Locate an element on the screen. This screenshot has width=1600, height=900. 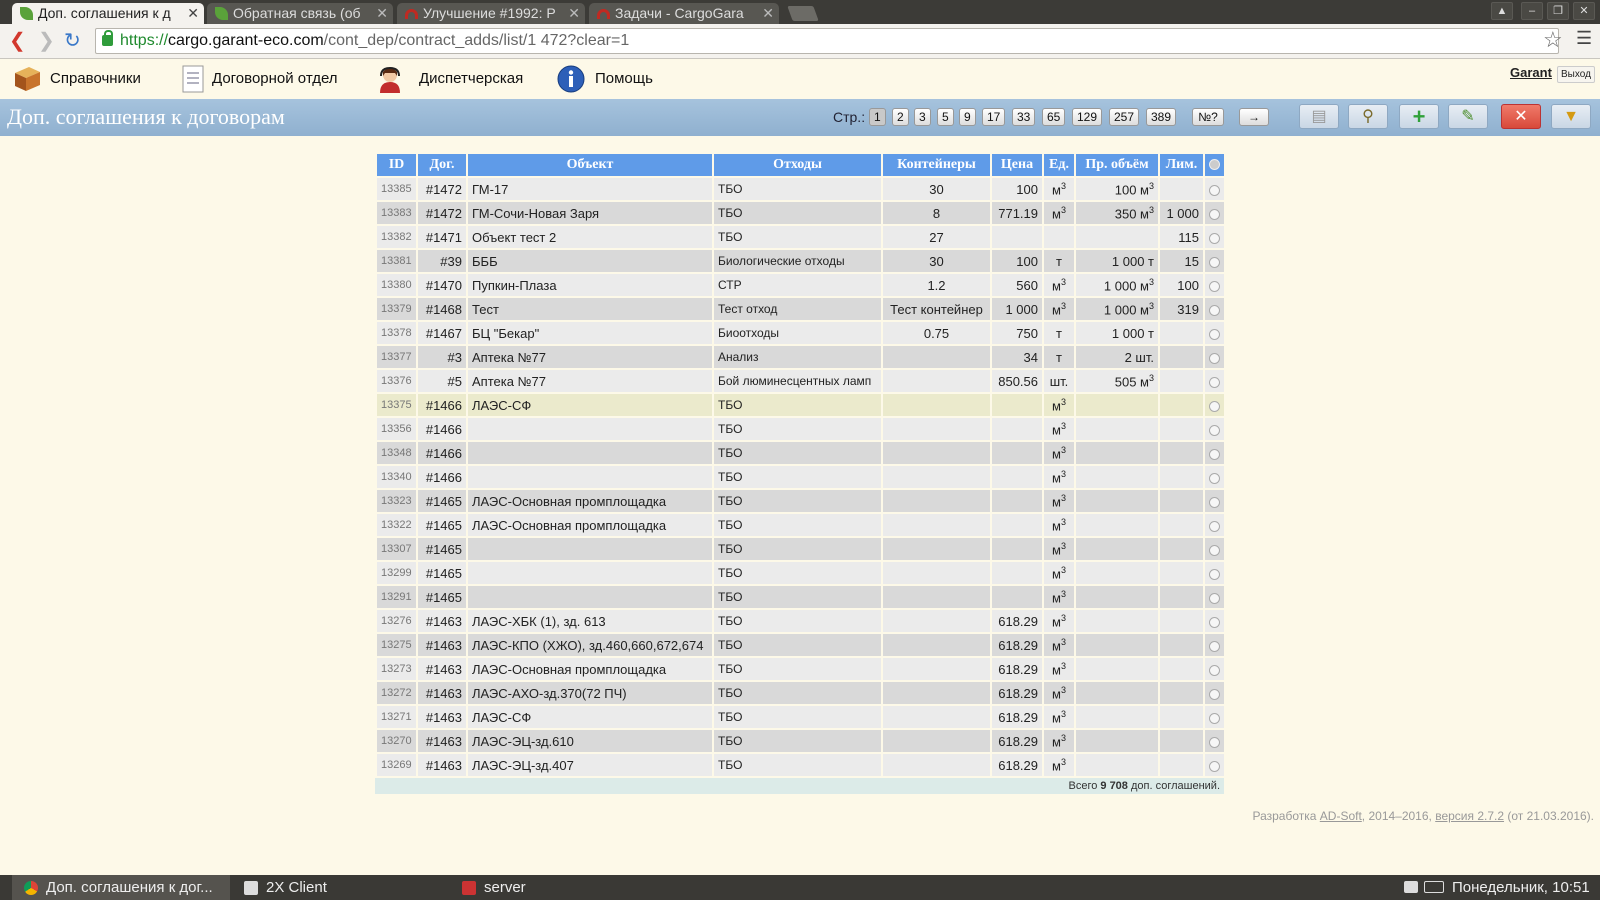
column-header-contract: Дог. is located at coordinates (442, 165).